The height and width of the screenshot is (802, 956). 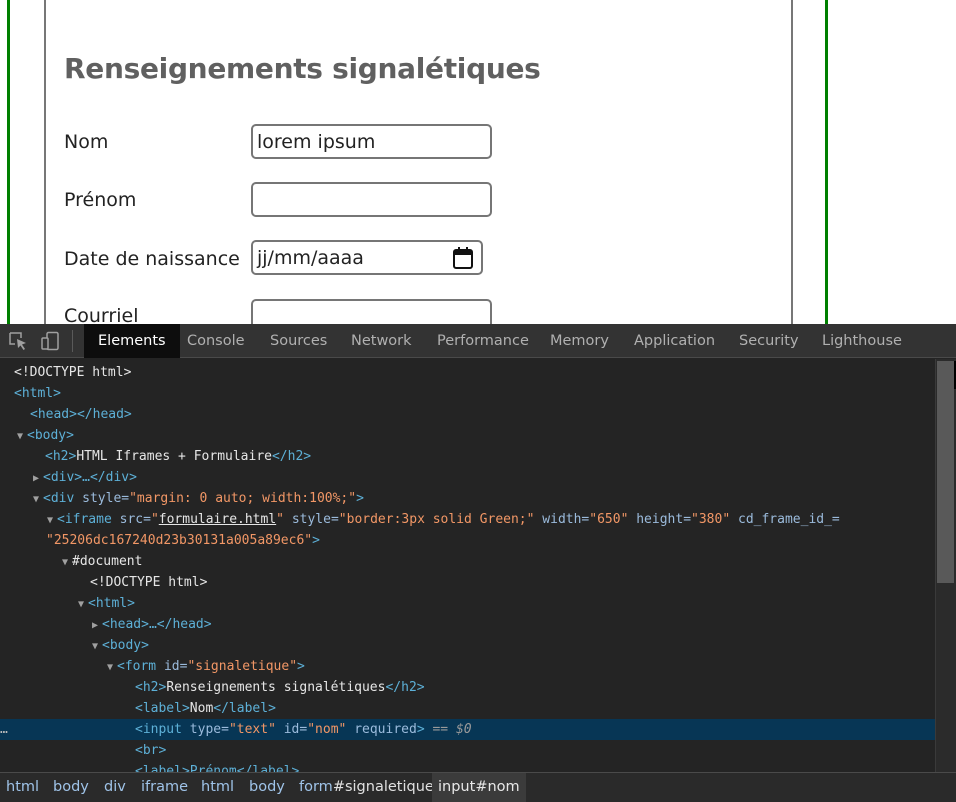 What do you see at coordinates (90, 477) in the screenshot?
I see `div-collapsed-tag: <div>…</div>` at bounding box center [90, 477].